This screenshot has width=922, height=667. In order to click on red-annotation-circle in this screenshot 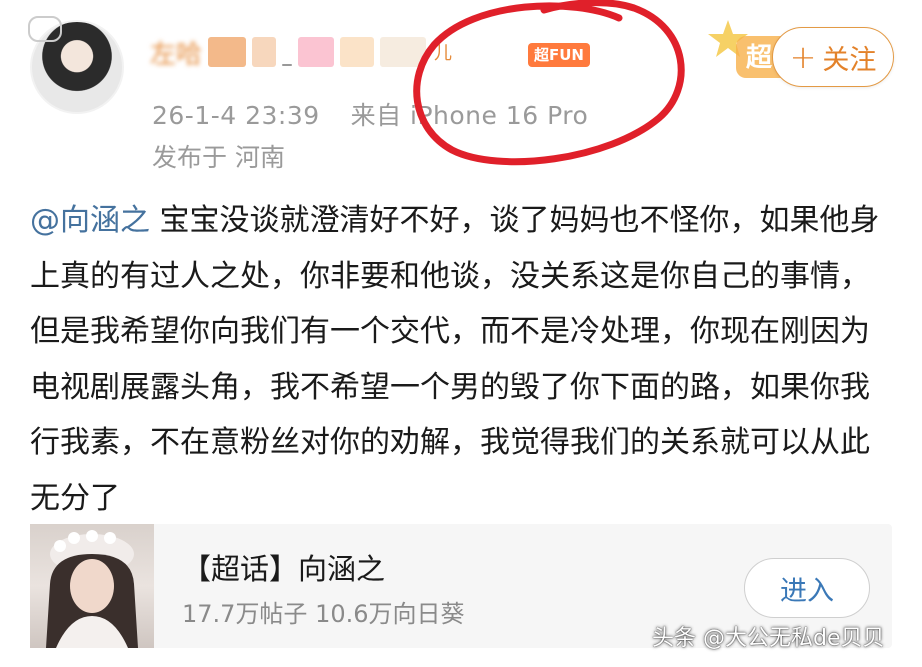, I will do `click(549, 83)`.